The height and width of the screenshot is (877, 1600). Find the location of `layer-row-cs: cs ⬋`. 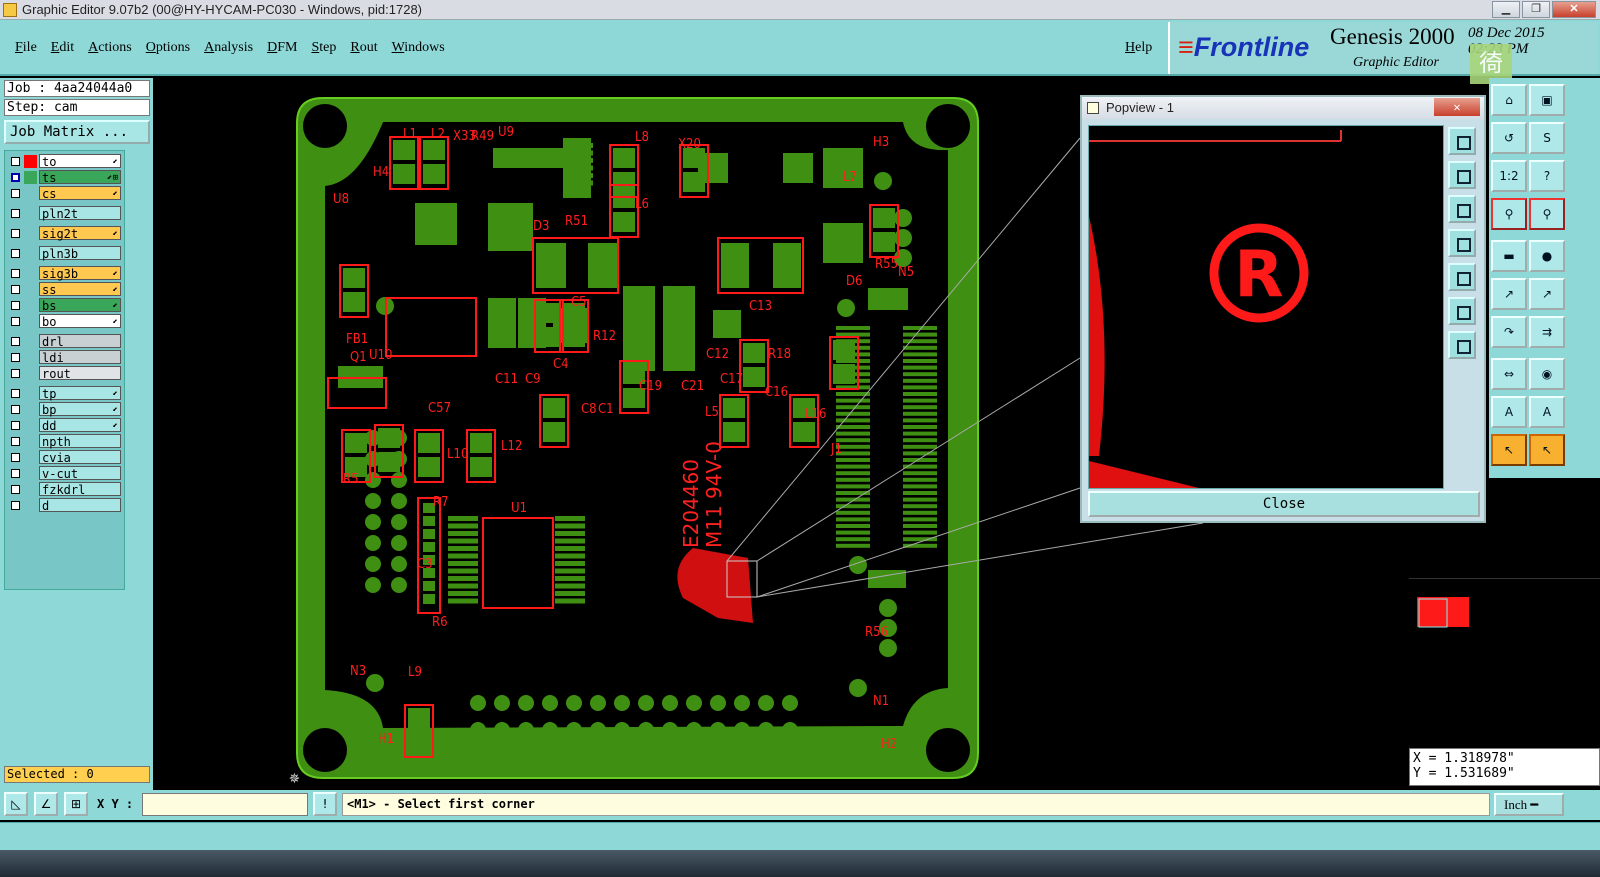

layer-row-cs: cs ⬋ is located at coordinates (64, 193).